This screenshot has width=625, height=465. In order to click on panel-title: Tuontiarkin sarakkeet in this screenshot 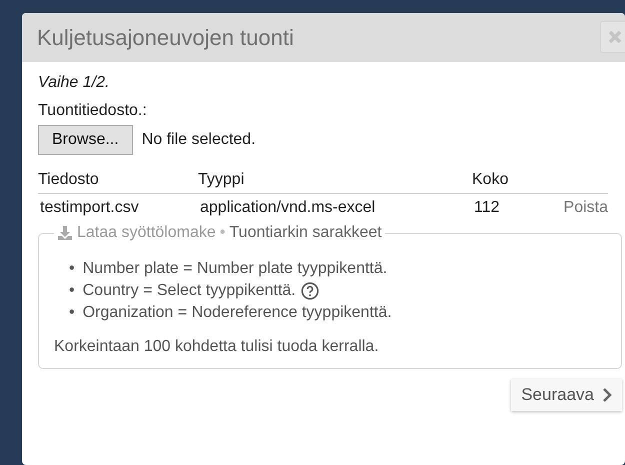, I will do `click(305, 233)`.